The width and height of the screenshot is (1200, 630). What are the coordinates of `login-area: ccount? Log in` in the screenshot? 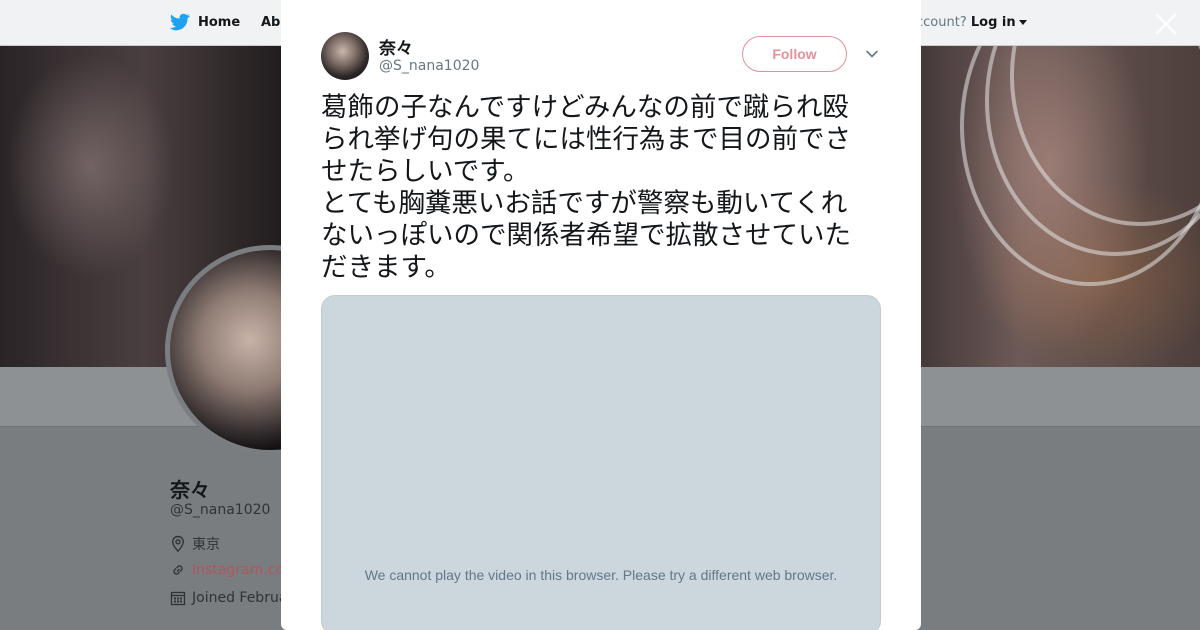 It's located at (971, 22).